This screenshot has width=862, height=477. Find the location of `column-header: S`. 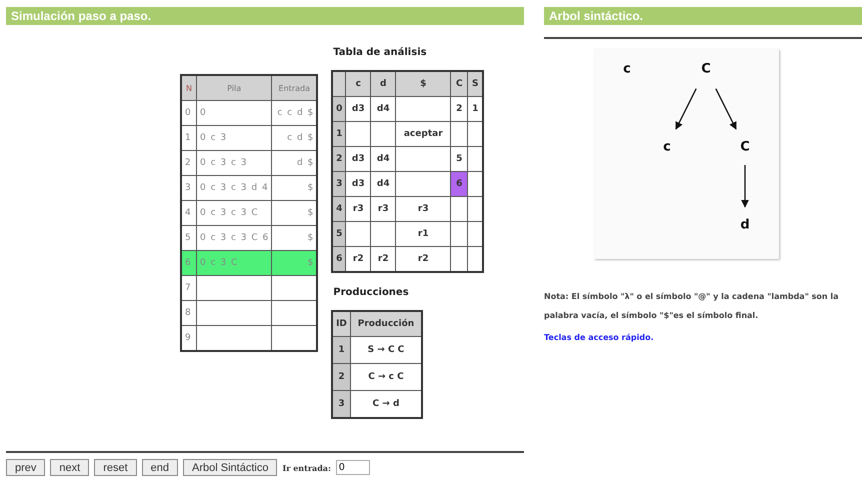

column-header: S is located at coordinates (476, 83).